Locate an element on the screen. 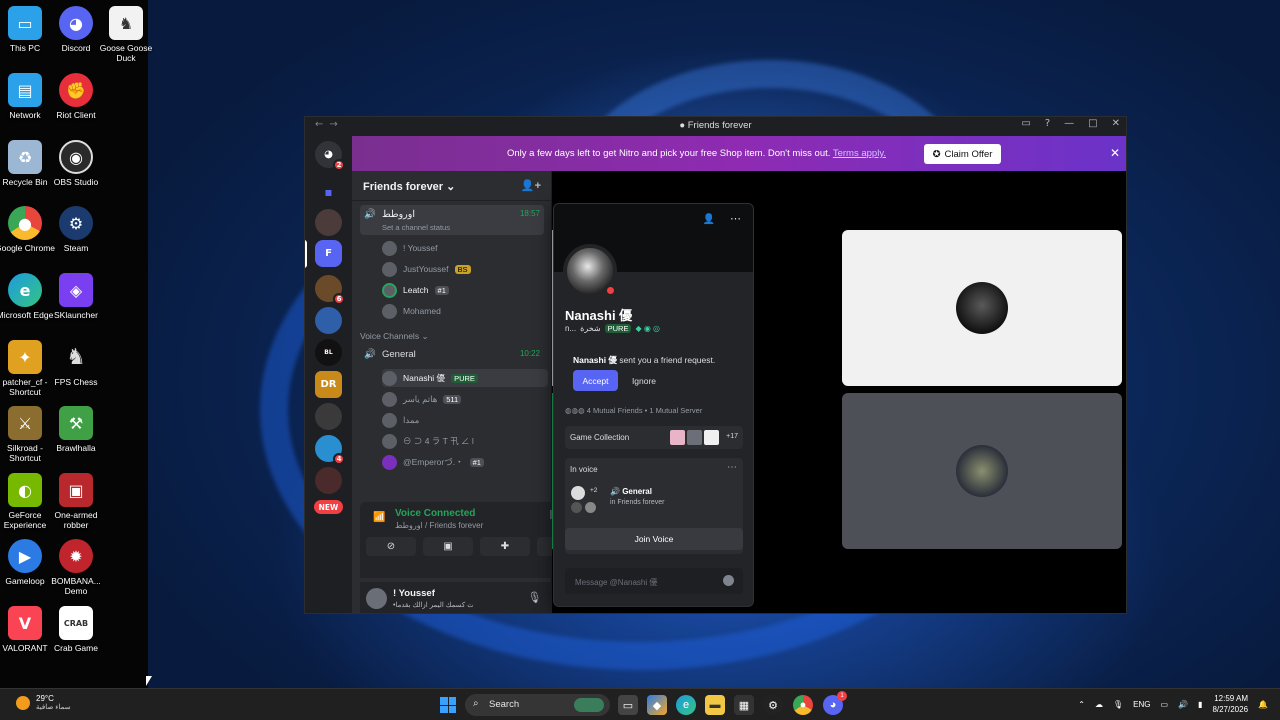  activities-button: ✚ is located at coordinates (505, 546).